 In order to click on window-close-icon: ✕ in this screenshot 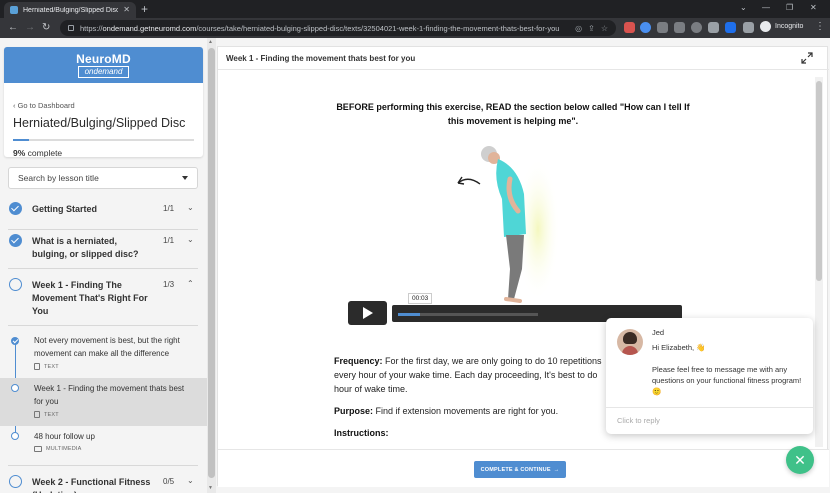, I will do `click(813, 8)`.